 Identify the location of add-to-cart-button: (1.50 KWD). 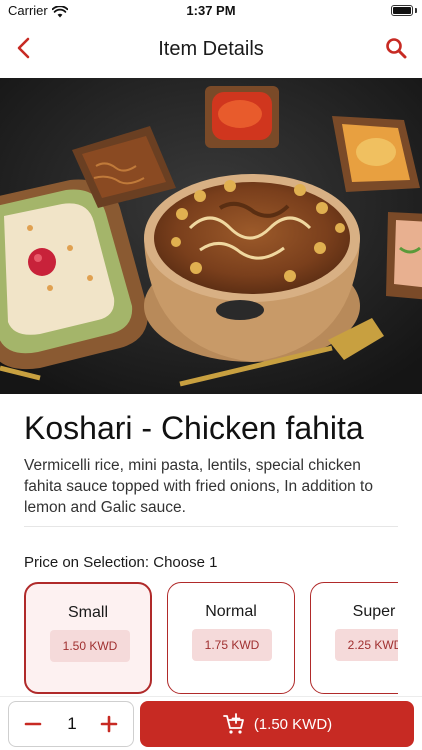
(277, 724).